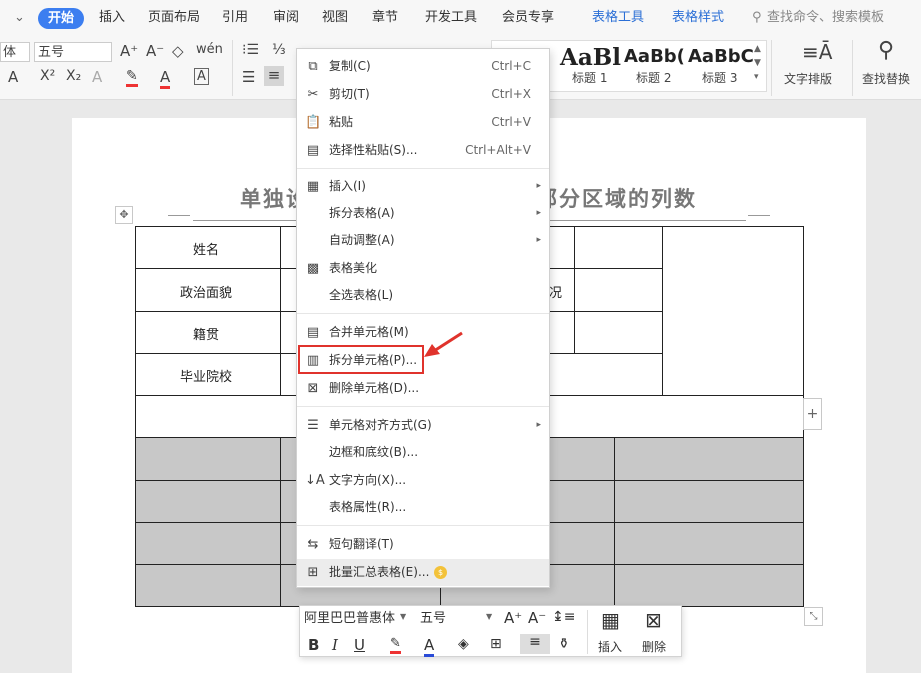  Describe the element at coordinates (313, 150) in the screenshot. I see `paste-special-icon: ▤` at that location.